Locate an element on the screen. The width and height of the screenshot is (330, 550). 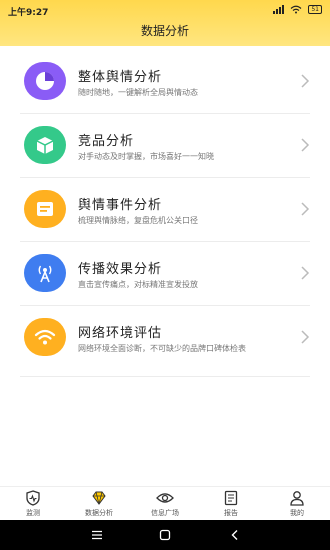
back-icon is located at coordinates (235, 535).